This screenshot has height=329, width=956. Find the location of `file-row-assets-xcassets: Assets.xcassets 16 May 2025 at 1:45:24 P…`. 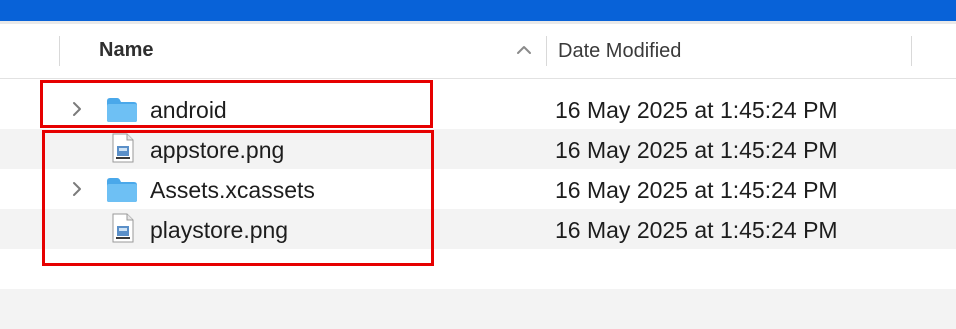

file-row-assets-xcassets: Assets.xcassets 16 May 2025 at 1:45:24 P… is located at coordinates (478, 189).